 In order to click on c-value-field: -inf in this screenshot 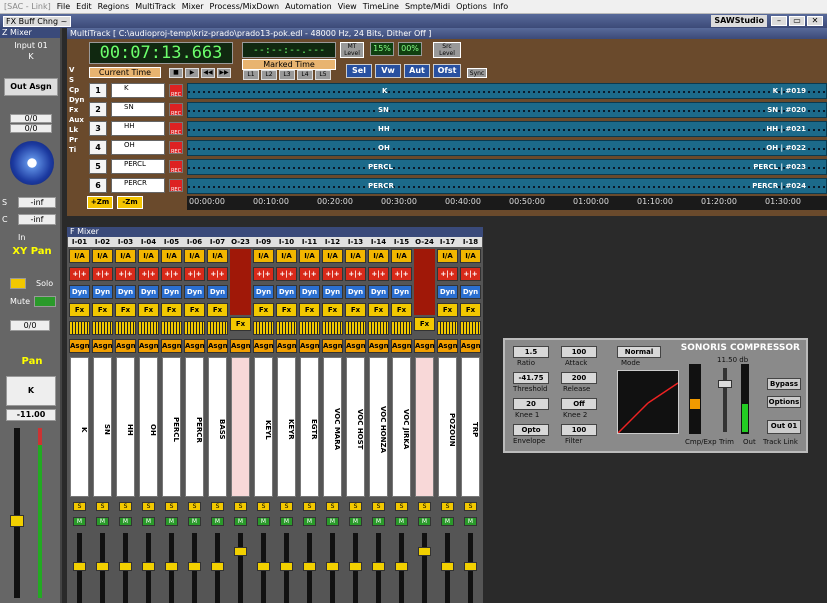, I will do `click(37, 219)`.